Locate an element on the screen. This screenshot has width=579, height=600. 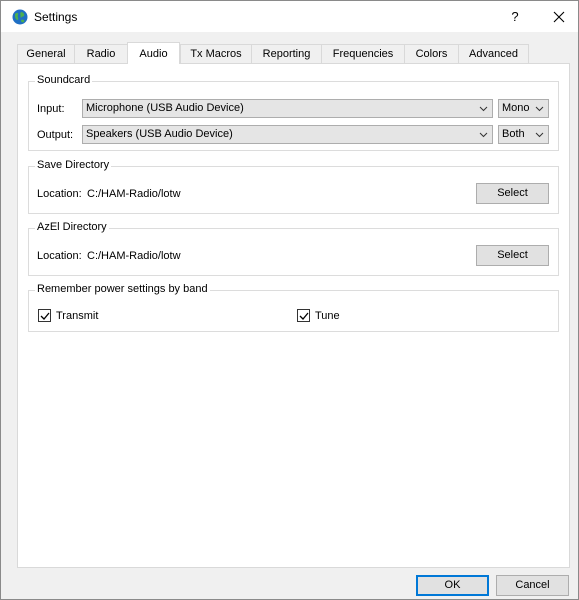
save-directory-select-button: Select is located at coordinates (512, 193).